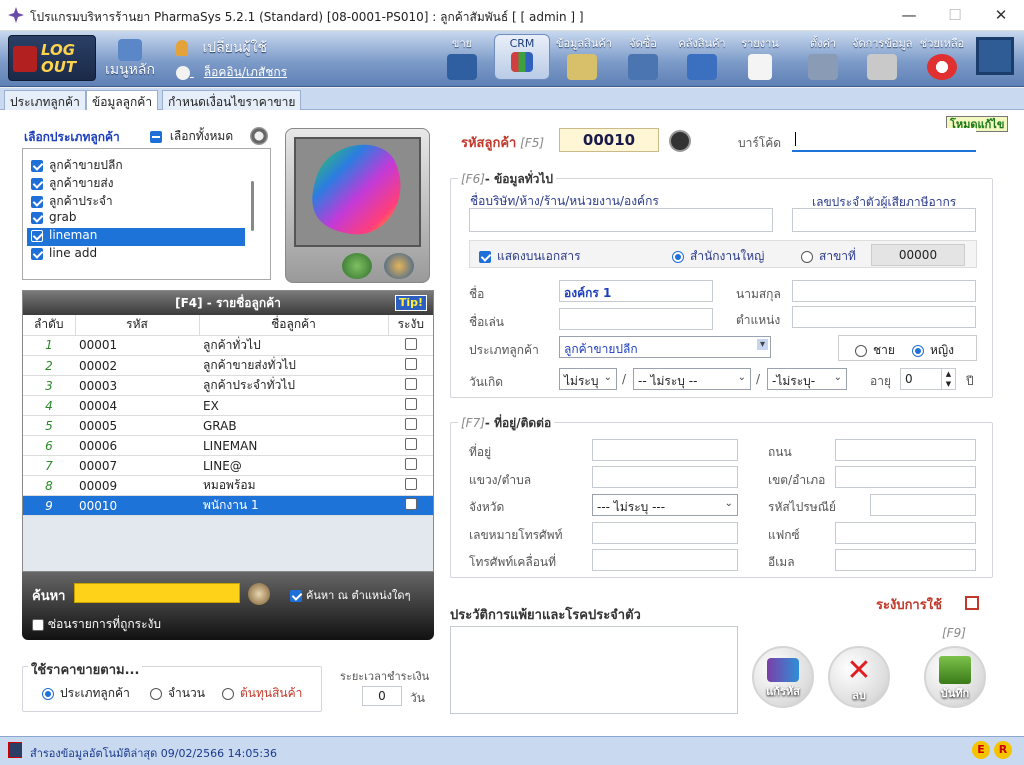 The image size is (1024, 765). I want to click on tip-badge: Tip!, so click(410, 303).